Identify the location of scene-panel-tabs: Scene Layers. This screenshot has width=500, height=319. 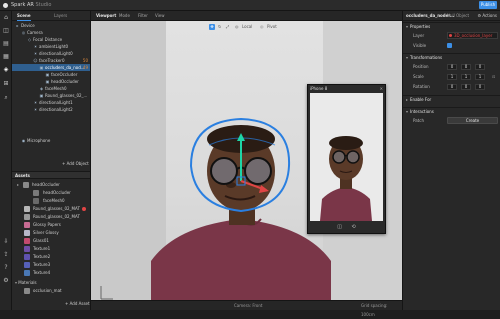
(51, 16).